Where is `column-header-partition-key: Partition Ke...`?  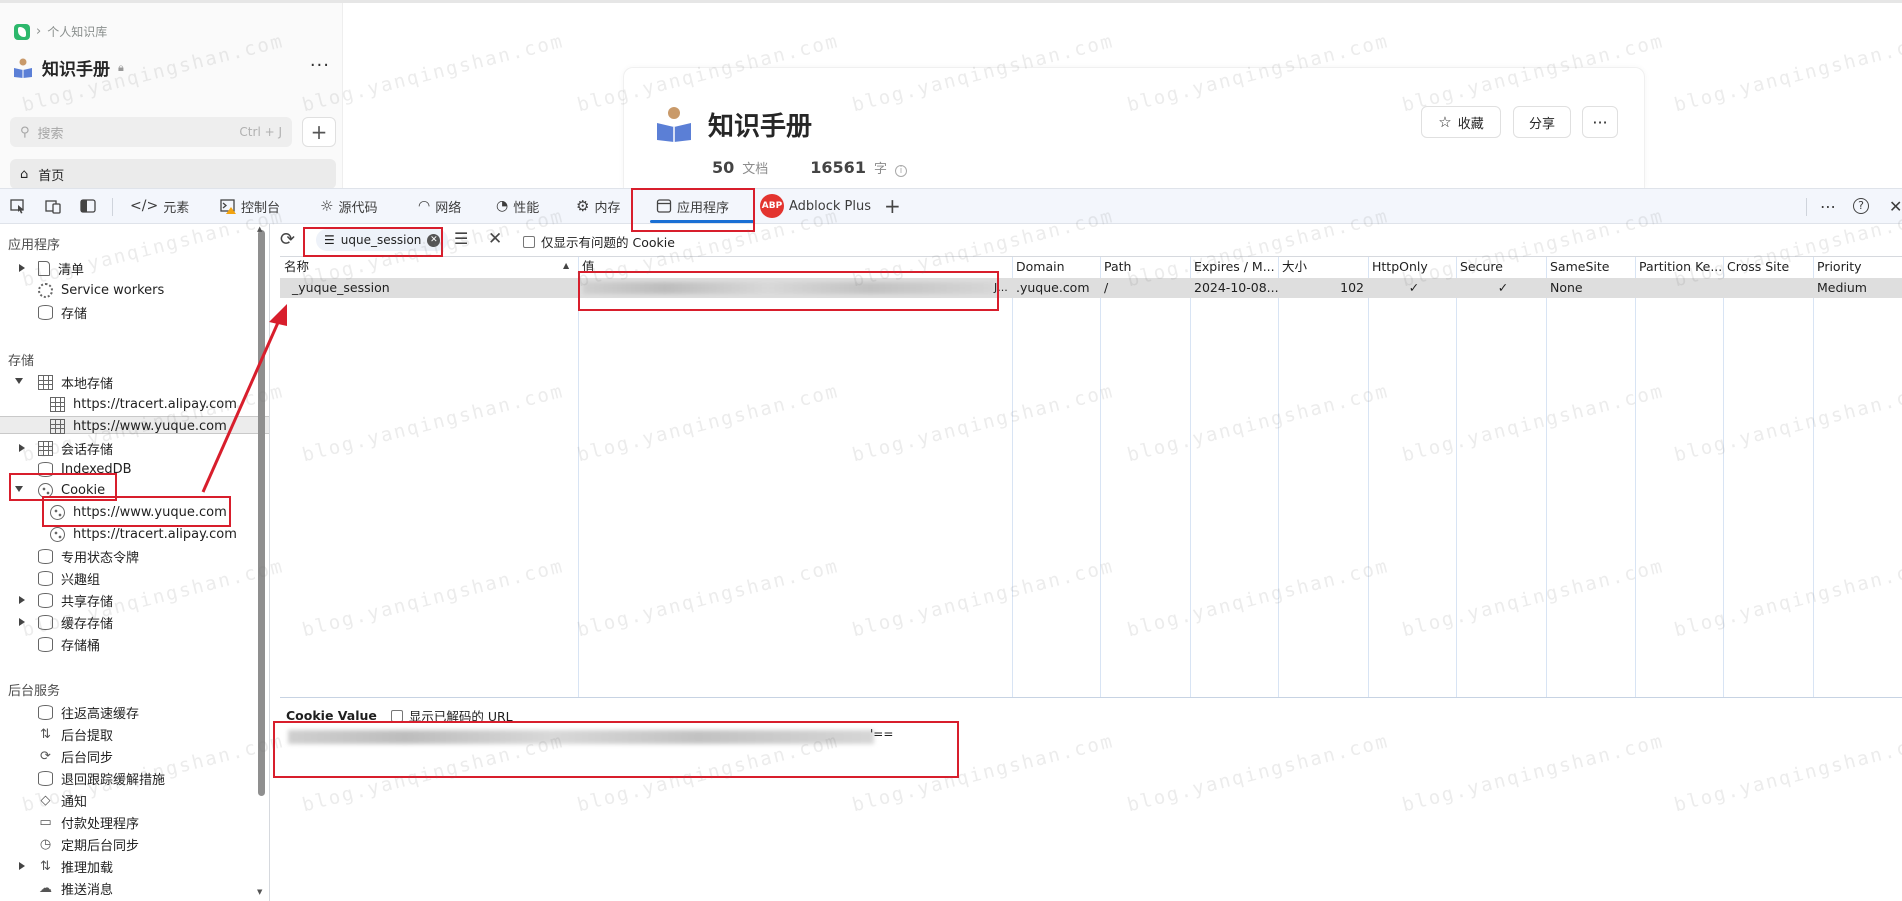 column-header-partition-key: Partition Ke... is located at coordinates (1679, 267).